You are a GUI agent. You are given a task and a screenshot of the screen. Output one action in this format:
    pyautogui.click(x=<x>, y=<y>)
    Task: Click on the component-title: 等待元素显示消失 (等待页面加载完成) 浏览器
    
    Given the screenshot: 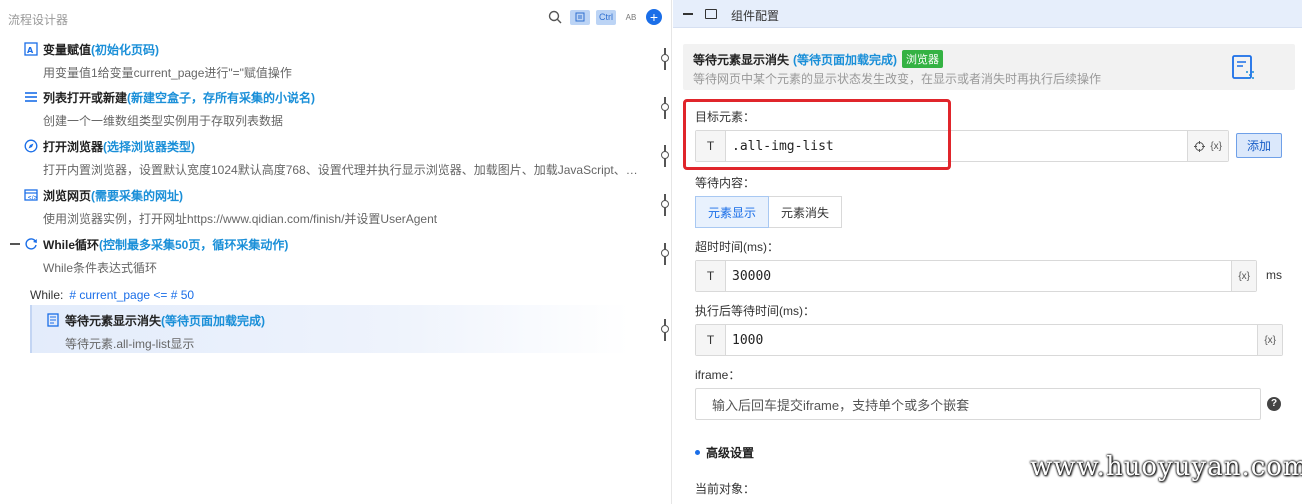 What is the action you would take?
    pyautogui.click(x=818, y=59)
    